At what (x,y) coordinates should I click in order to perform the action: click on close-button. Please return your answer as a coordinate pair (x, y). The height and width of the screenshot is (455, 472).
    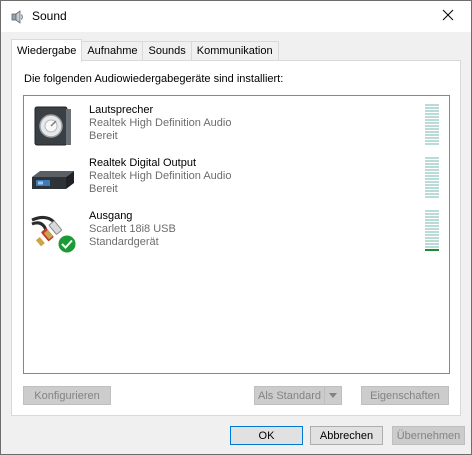
    Looking at the image, I should click on (448, 16).